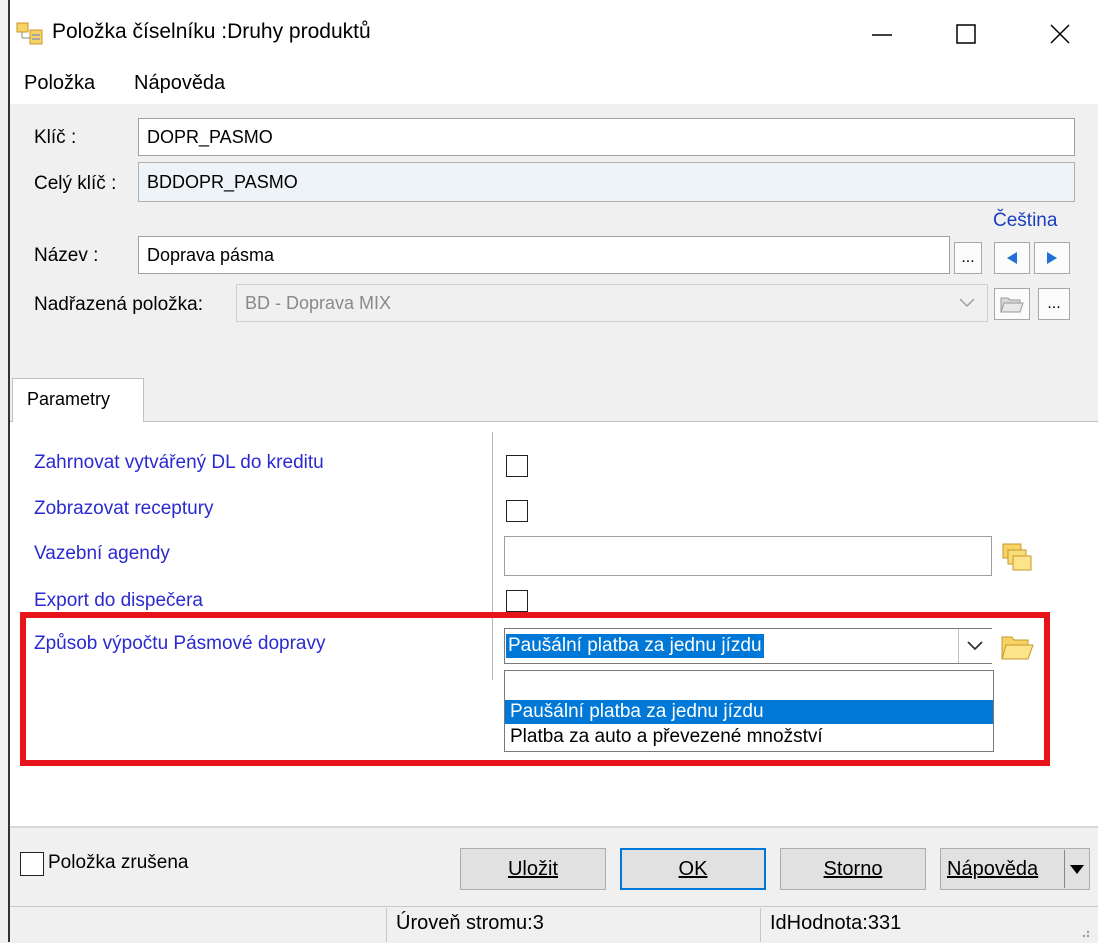  What do you see at coordinates (517, 511) in the screenshot?
I see `param-checkbox-receptury` at bounding box center [517, 511].